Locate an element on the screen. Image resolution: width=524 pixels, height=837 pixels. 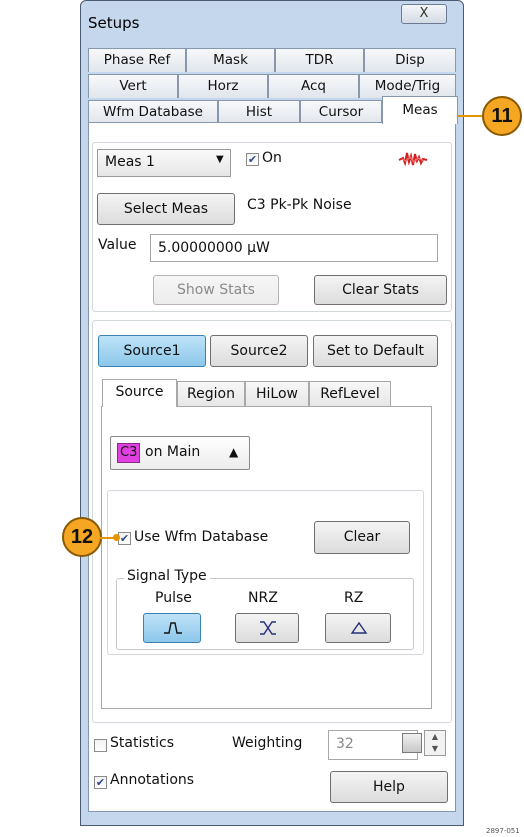
tab-mode-trig: Mode/Trig is located at coordinates (407, 86).